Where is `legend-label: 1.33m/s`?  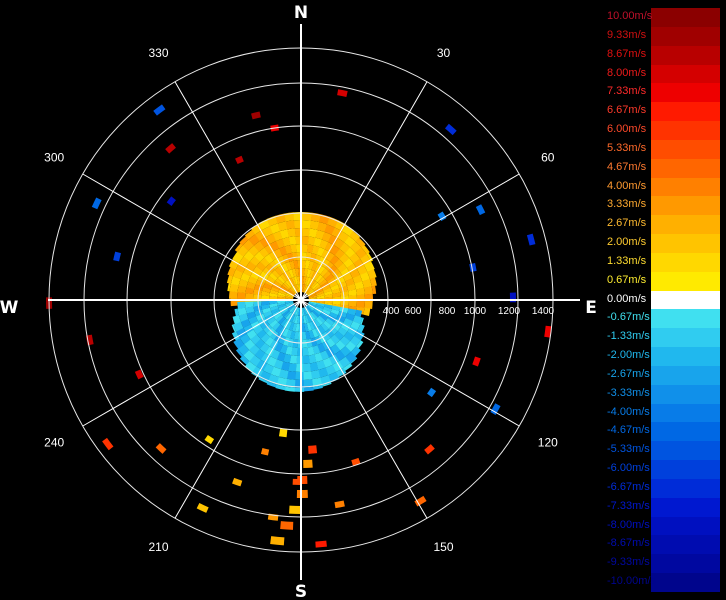
legend-label: 1.33m/s is located at coordinates (627, 260).